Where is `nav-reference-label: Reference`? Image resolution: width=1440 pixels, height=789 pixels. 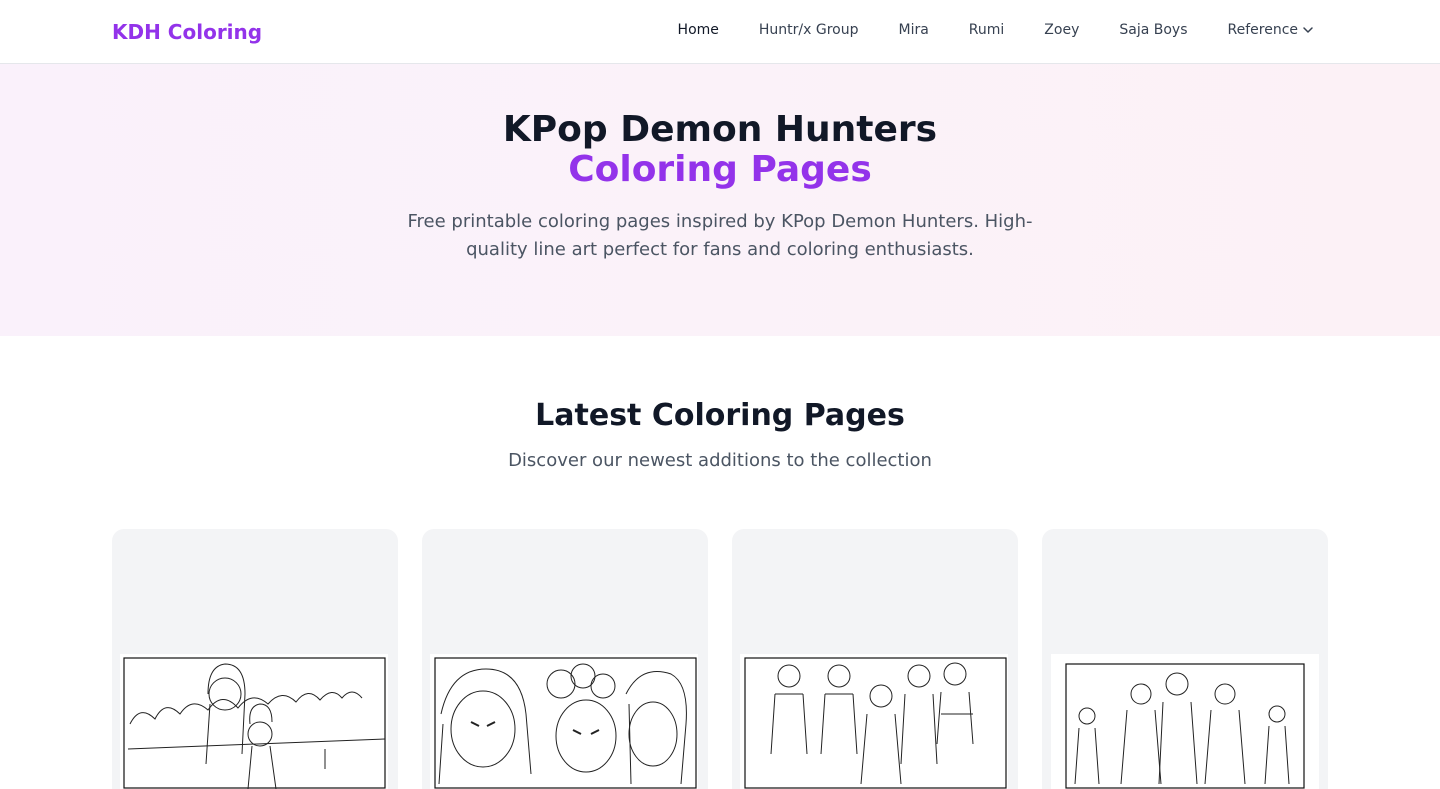 nav-reference-label: Reference is located at coordinates (1263, 30).